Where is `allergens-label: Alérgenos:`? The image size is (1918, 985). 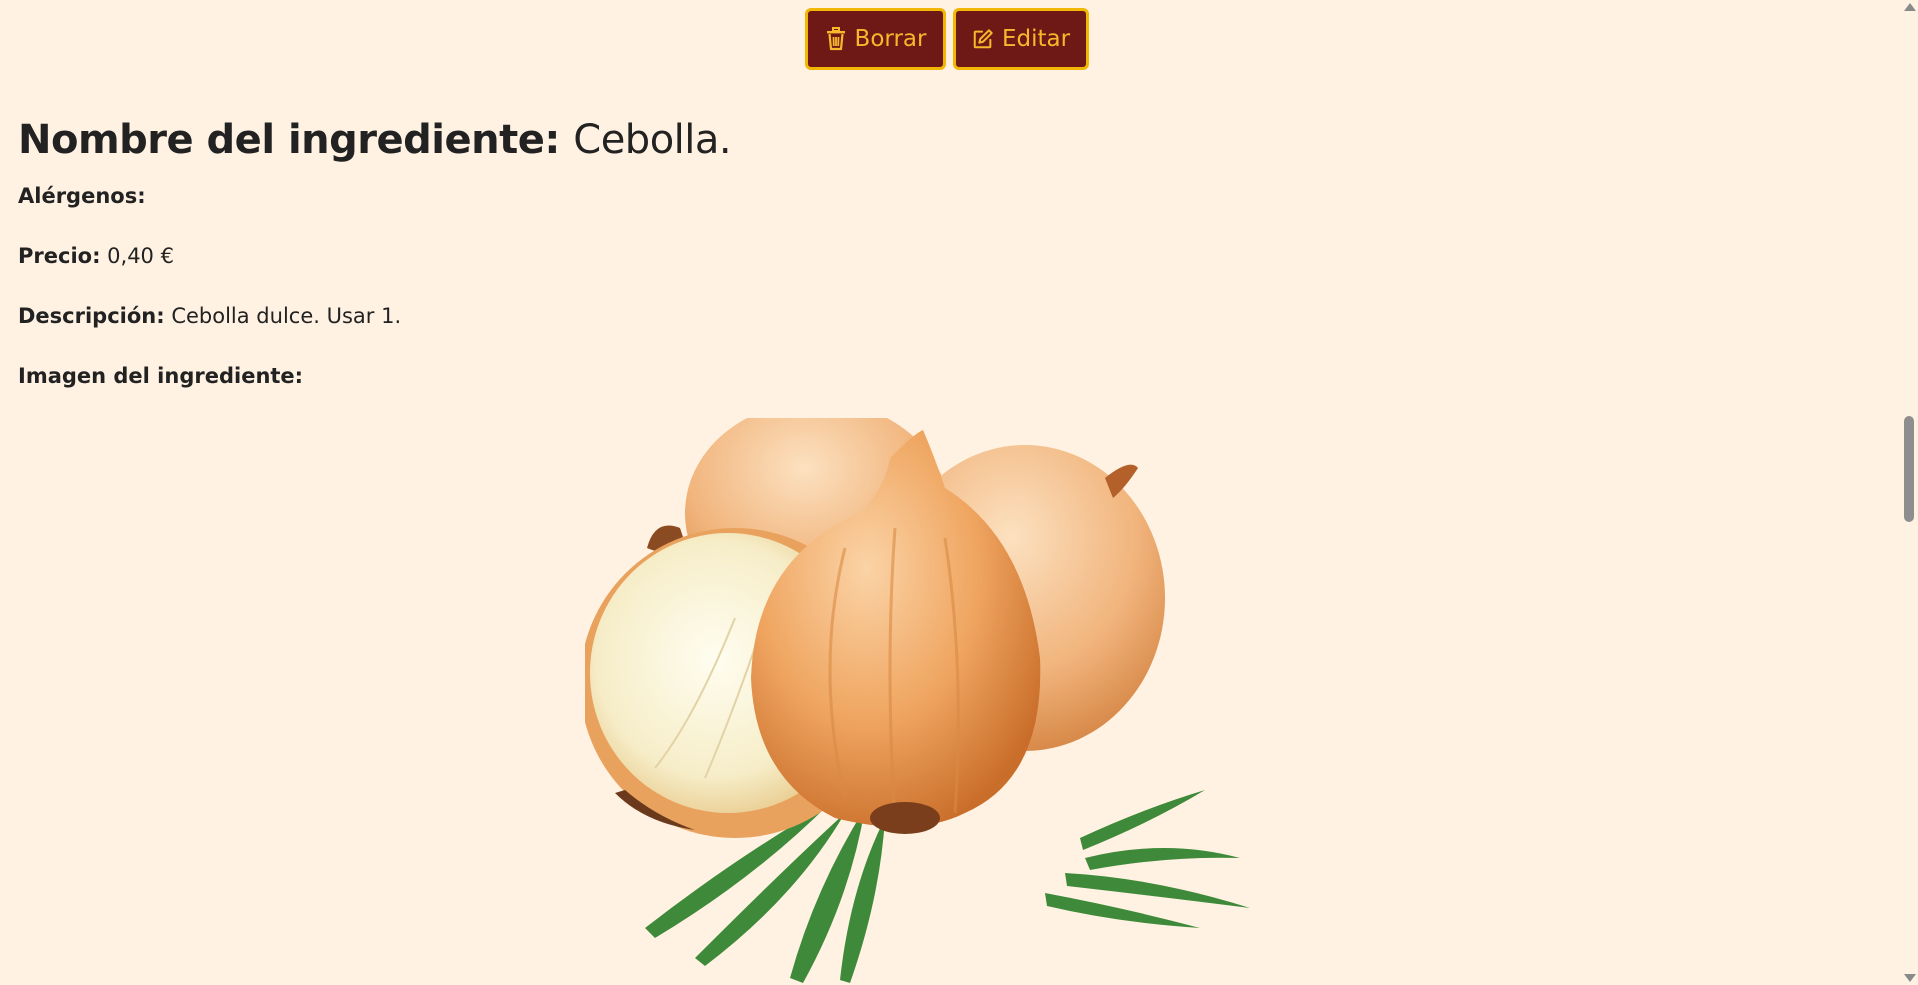
allergens-label: Alérgenos: is located at coordinates (82, 196).